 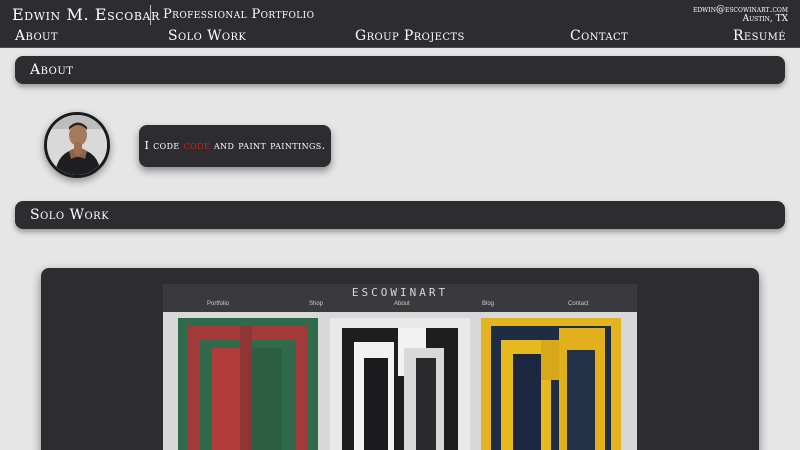 What do you see at coordinates (239, 14) in the screenshot?
I see `site-subtitle: Professional Portfolio` at bounding box center [239, 14].